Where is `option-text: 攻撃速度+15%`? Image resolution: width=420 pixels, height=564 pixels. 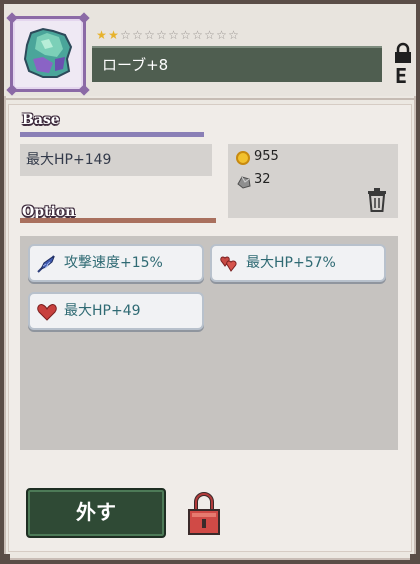 option-text: 攻撃速度+15% is located at coordinates (113, 263).